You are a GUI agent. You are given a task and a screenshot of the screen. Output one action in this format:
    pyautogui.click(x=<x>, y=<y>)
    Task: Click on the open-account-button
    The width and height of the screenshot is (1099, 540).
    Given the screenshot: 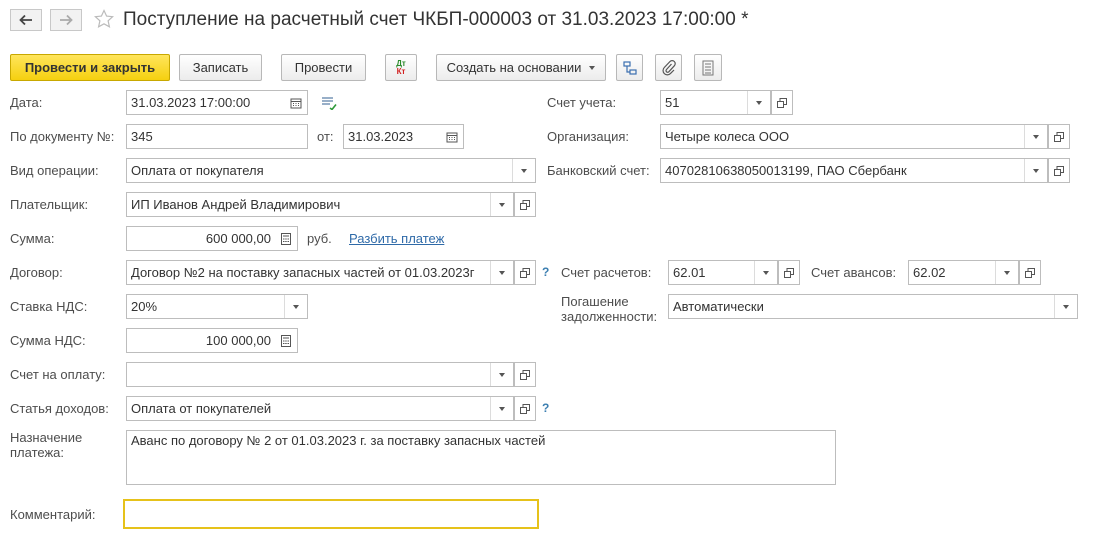 What is the action you would take?
    pyautogui.click(x=782, y=102)
    